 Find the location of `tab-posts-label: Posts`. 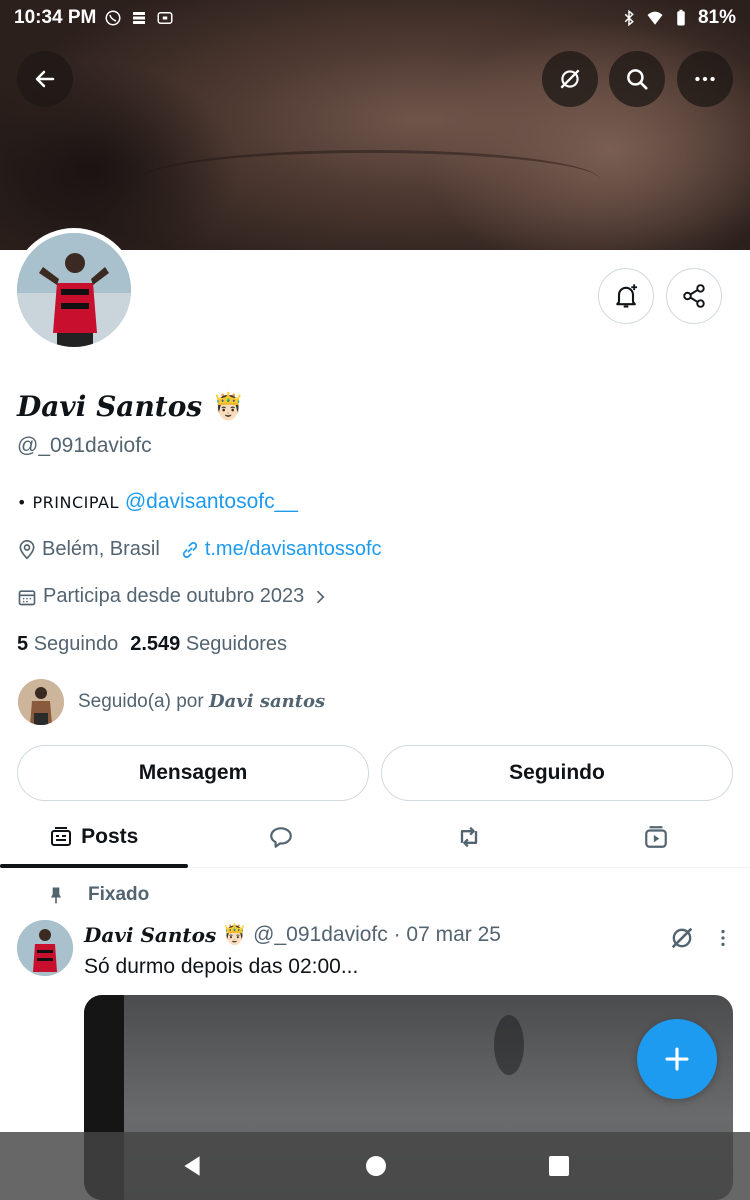

tab-posts-label: Posts is located at coordinates (110, 836).